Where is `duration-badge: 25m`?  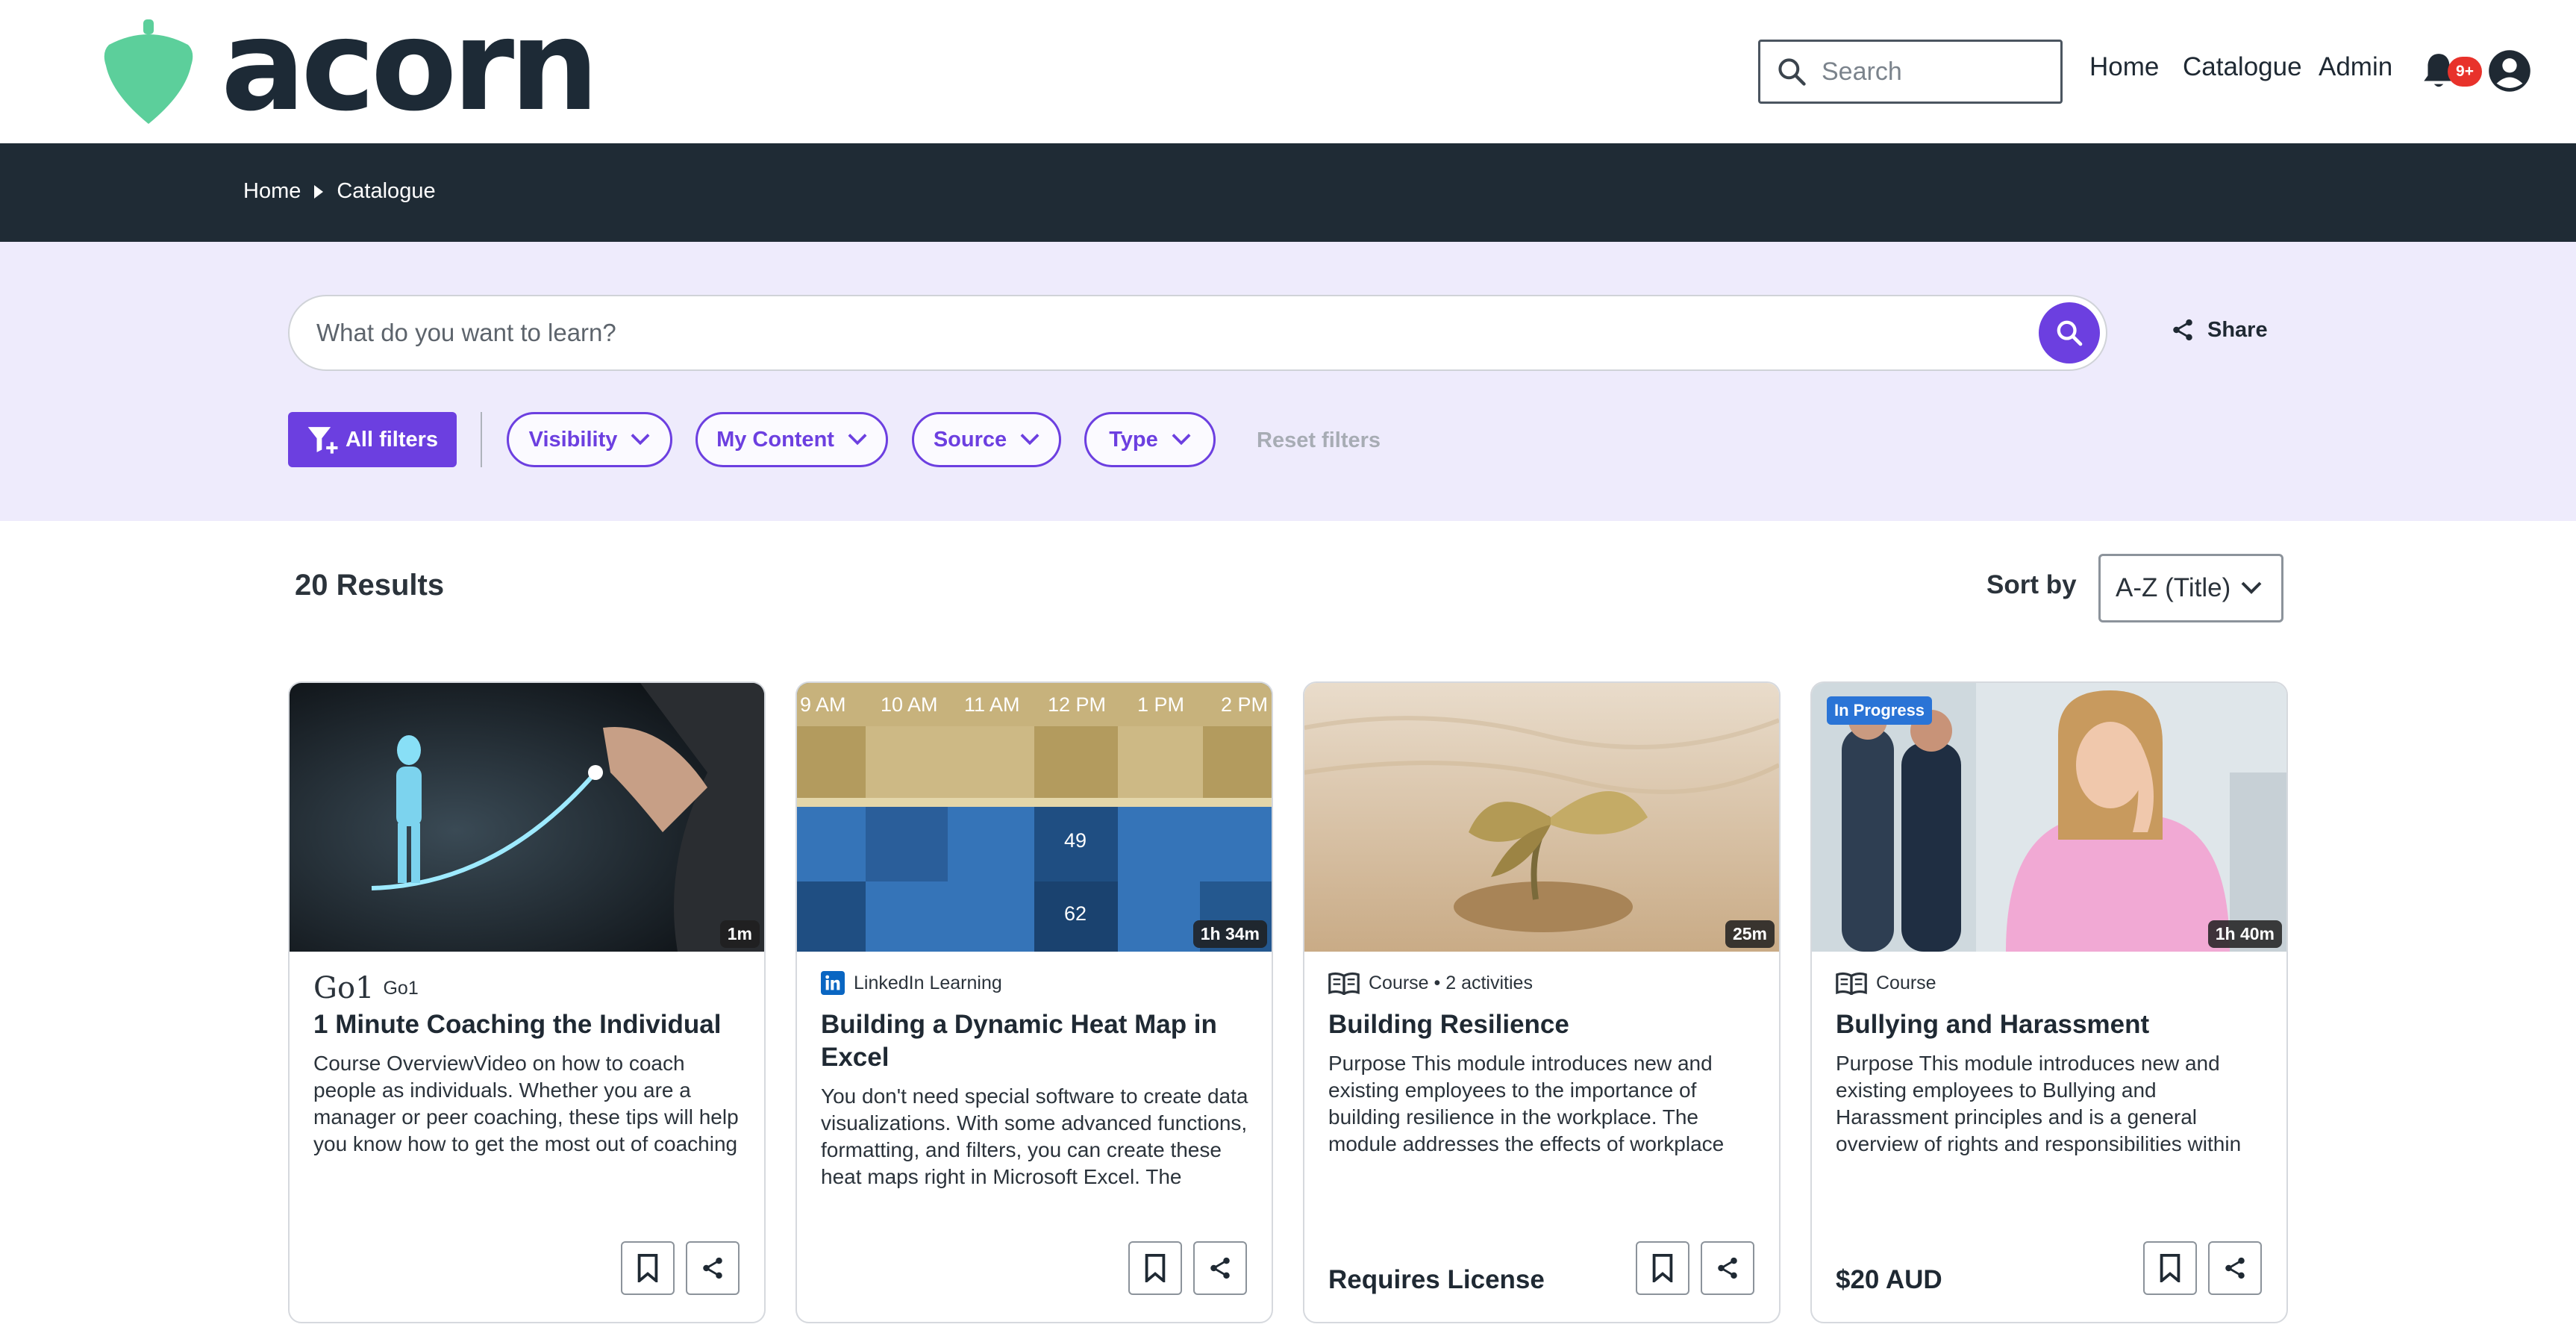 duration-badge: 25m is located at coordinates (1750, 934).